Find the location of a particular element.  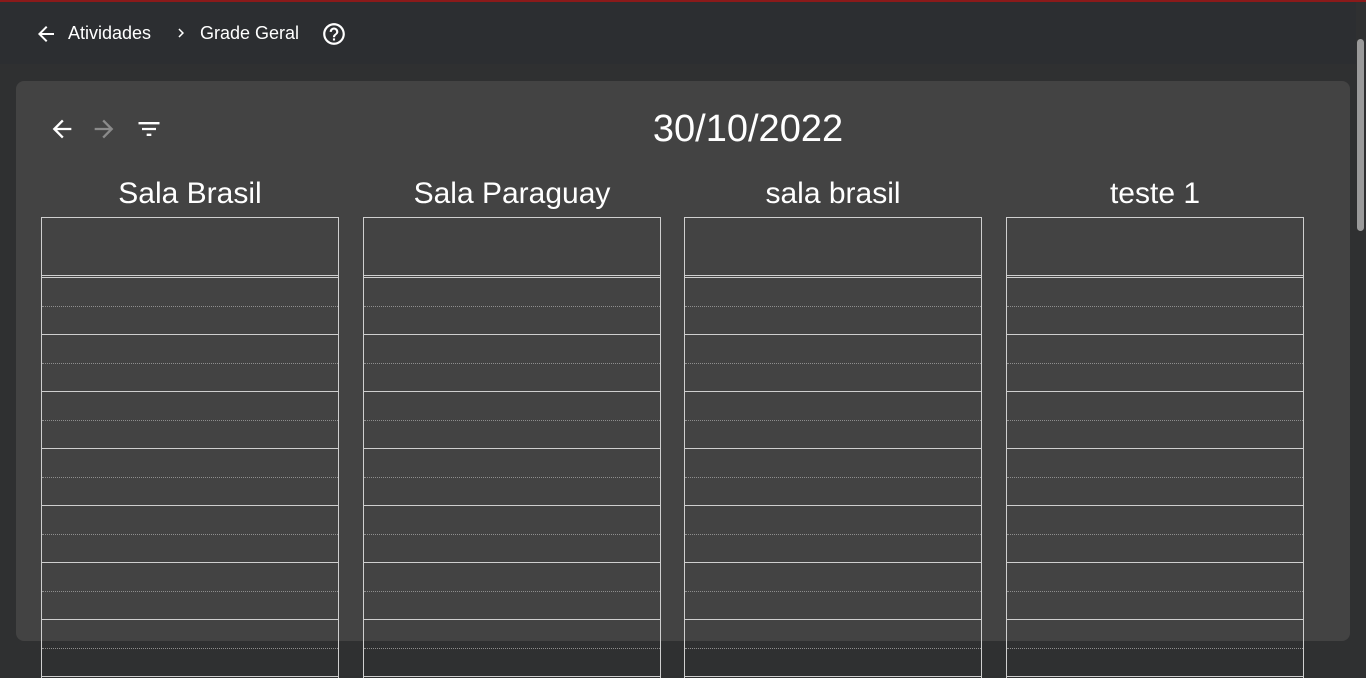

room-title: Sala Paraguay is located at coordinates (512, 193).